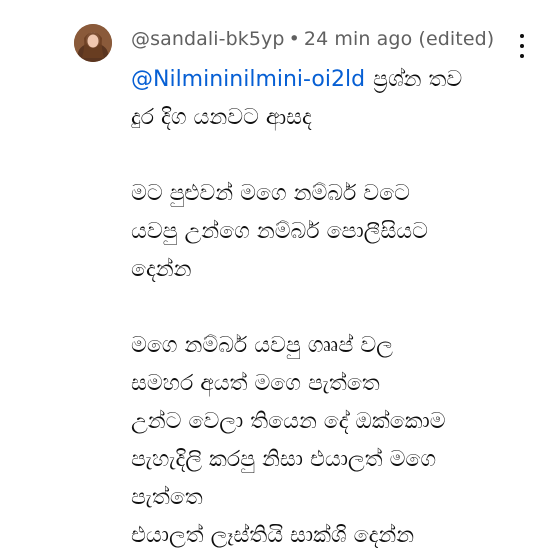 Image resolution: width=560 pixels, height=560 pixels. Describe the element at coordinates (418, 79) in the screenshot. I see `comment-line-text: ප්‍රශ්න තව` at that location.